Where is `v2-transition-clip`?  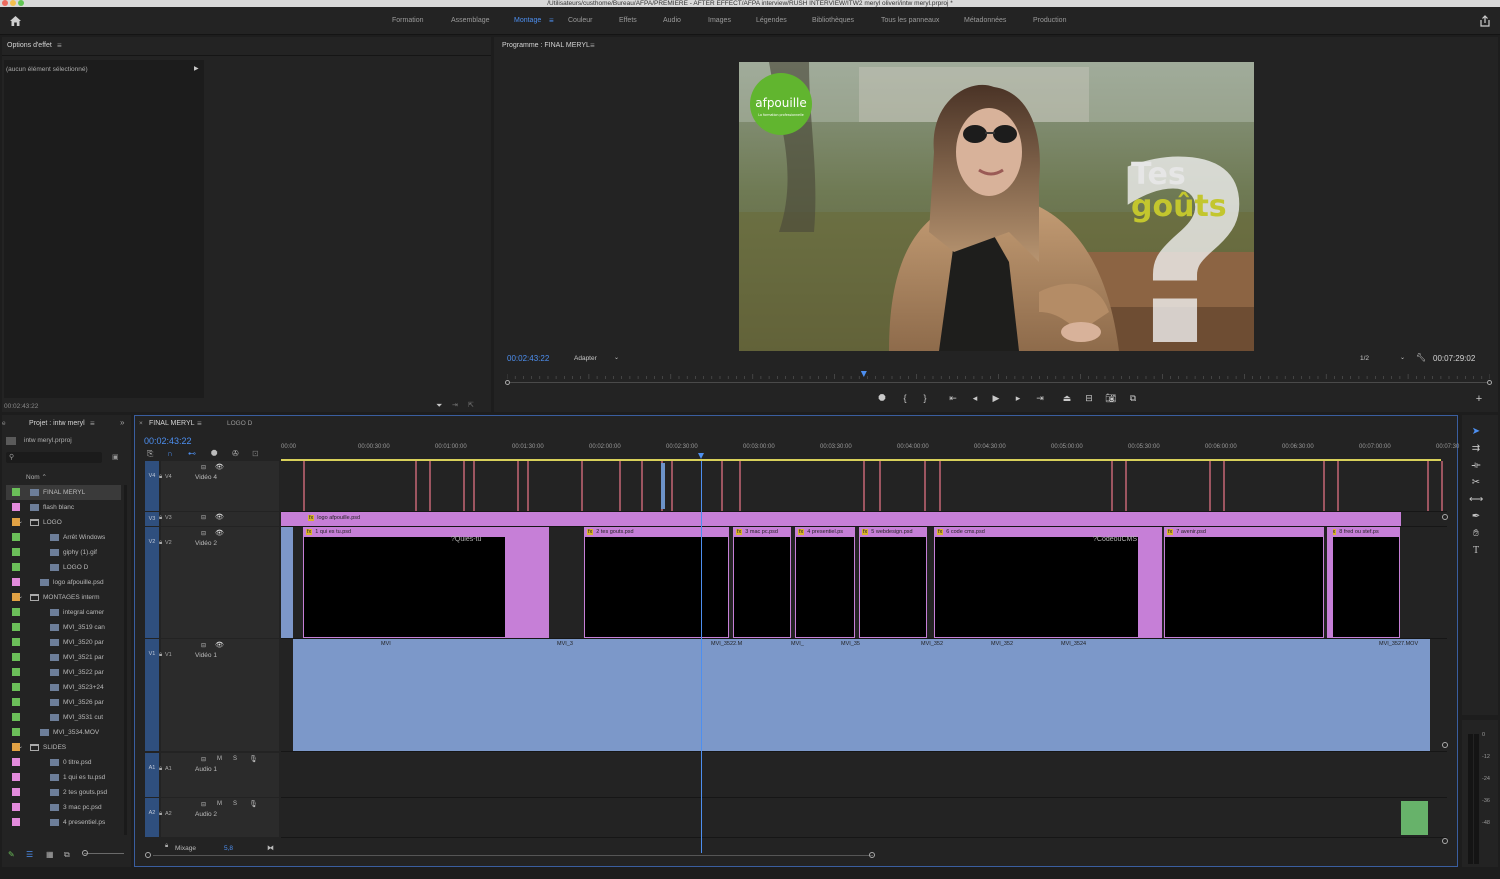 v2-transition-clip is located at coordinates (287, 582).